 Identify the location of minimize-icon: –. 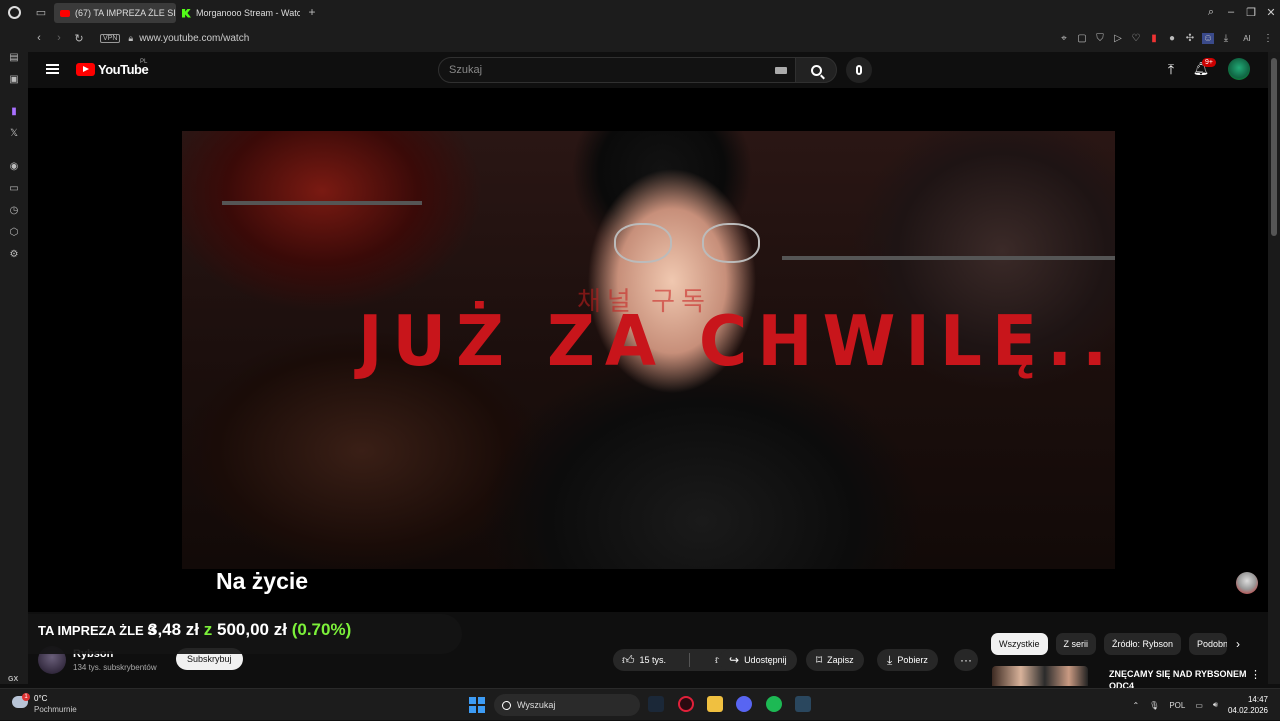
(1231, 12).